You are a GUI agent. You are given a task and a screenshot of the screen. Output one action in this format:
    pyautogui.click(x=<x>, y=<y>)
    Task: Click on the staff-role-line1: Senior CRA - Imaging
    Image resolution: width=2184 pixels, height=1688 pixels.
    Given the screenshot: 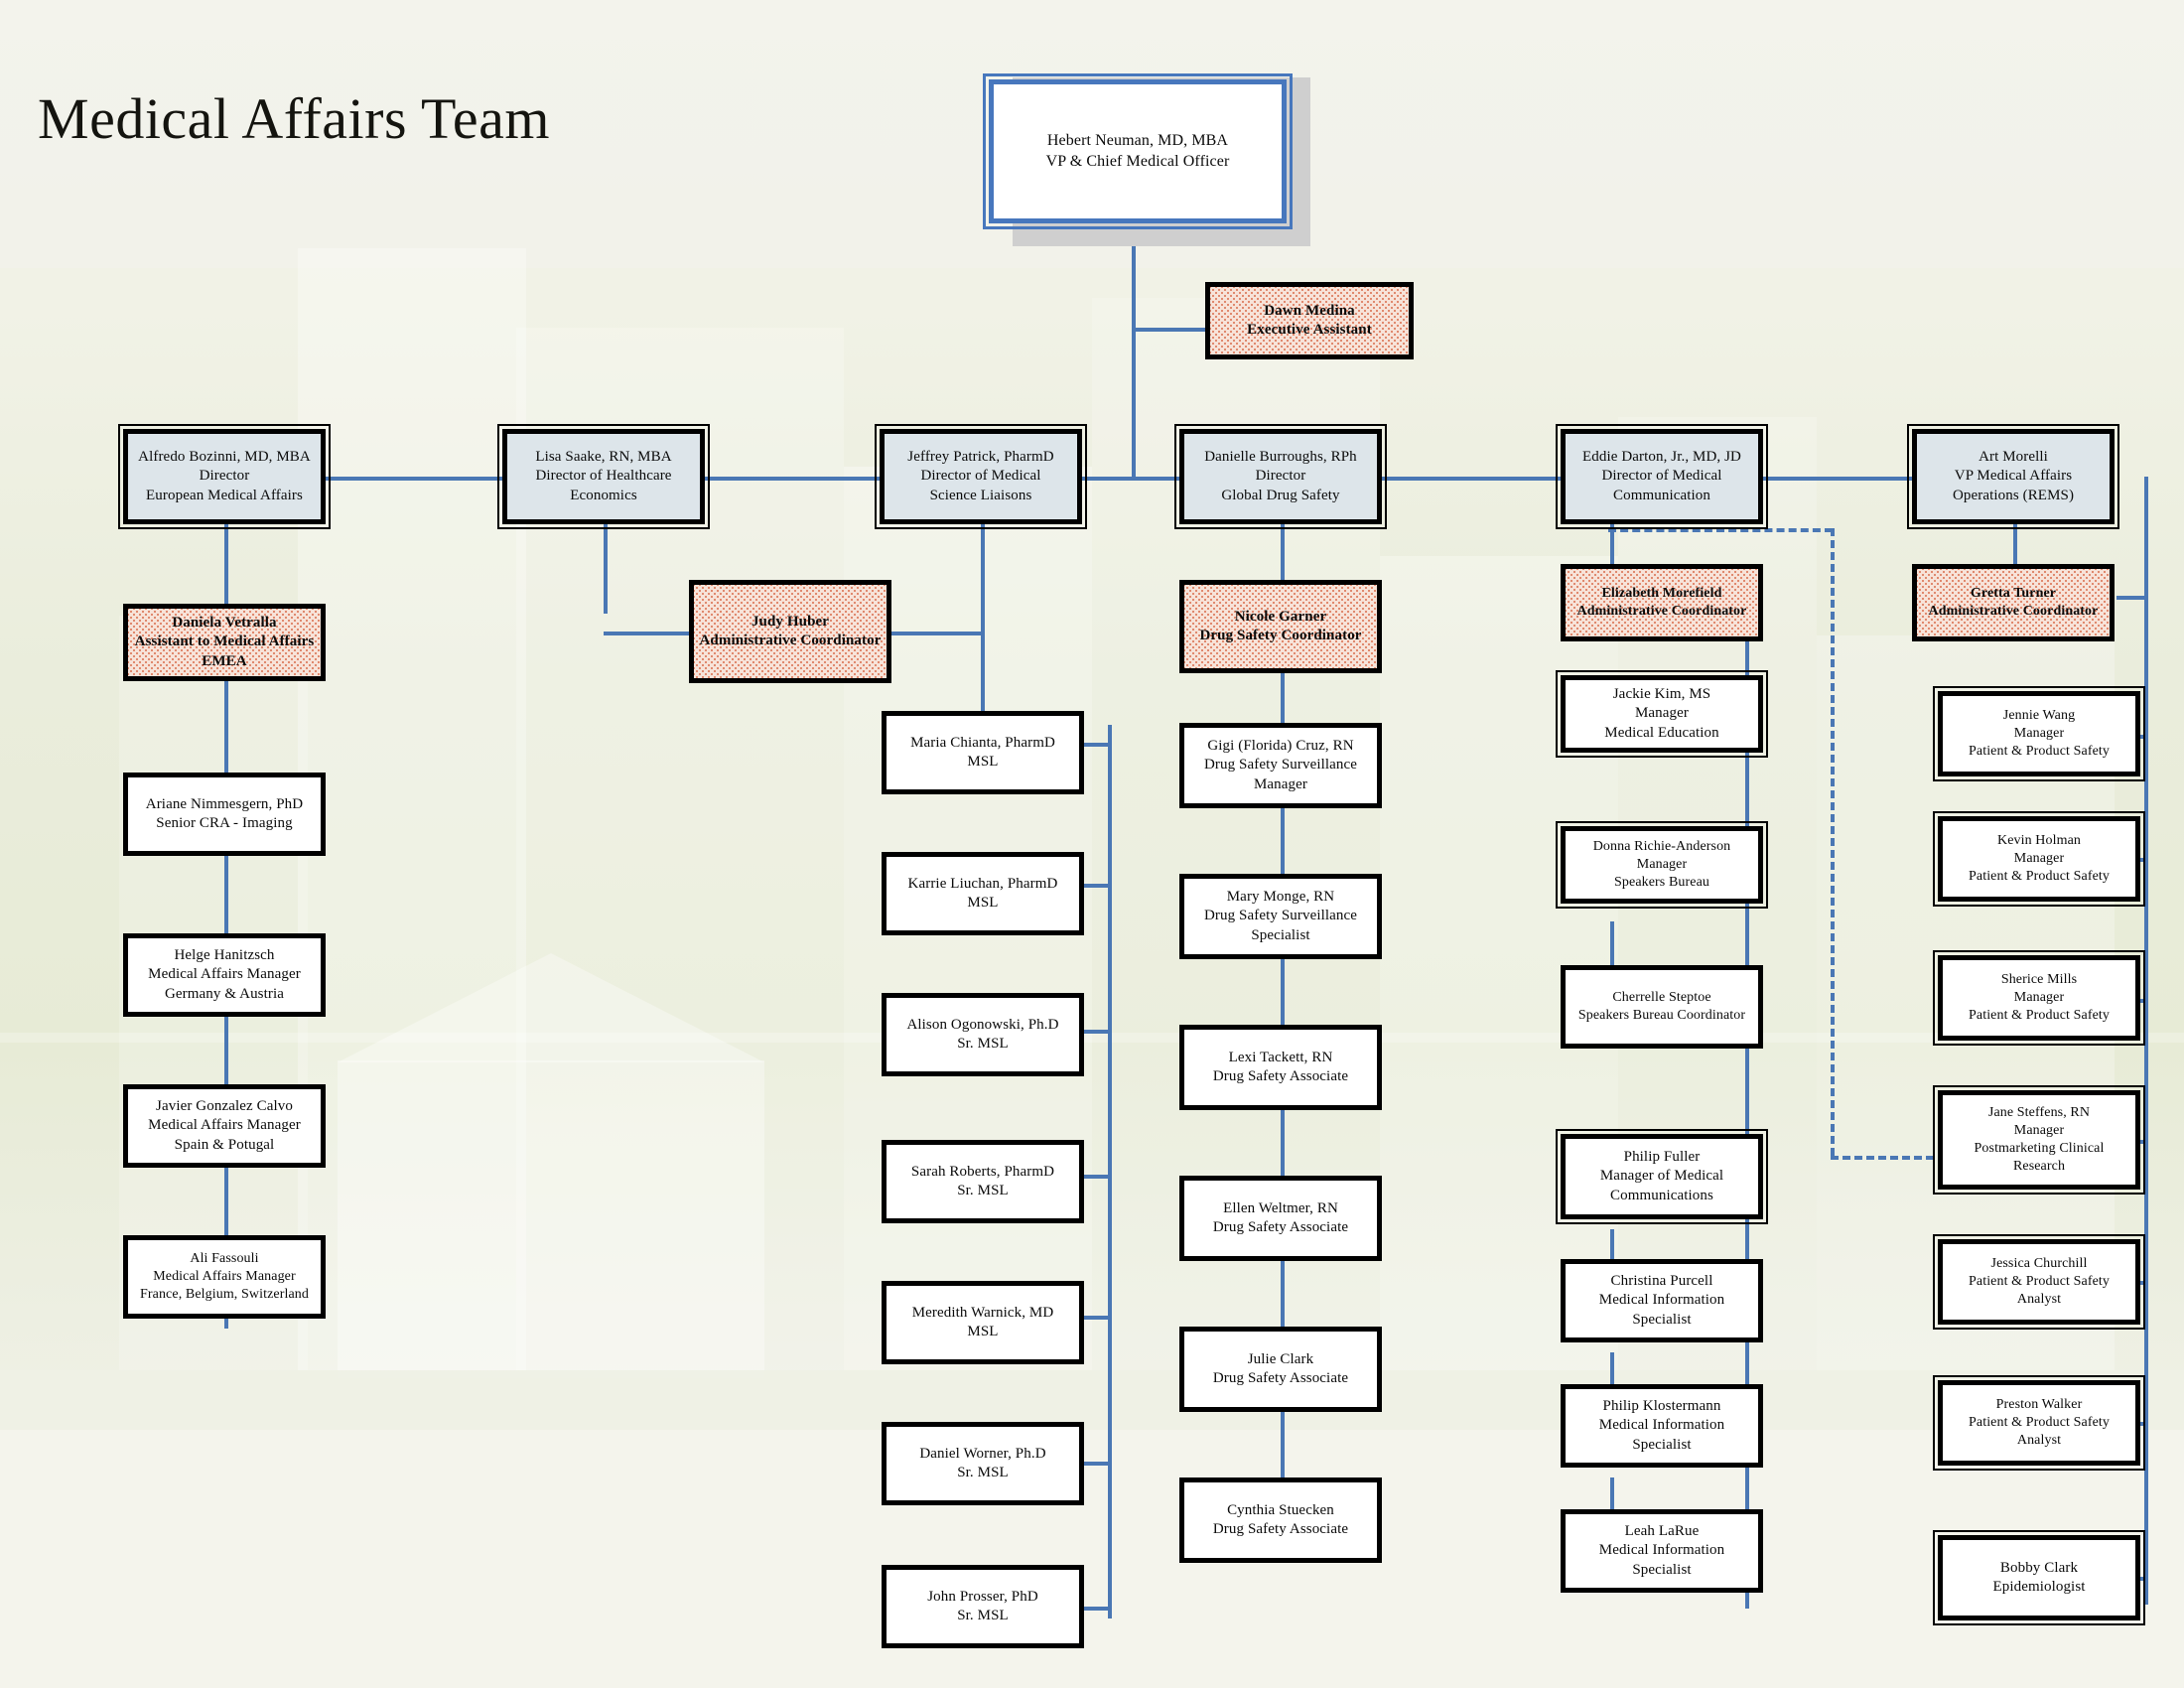 What is the action you would take?
    pyautogui.click(x=224, y=823)
    